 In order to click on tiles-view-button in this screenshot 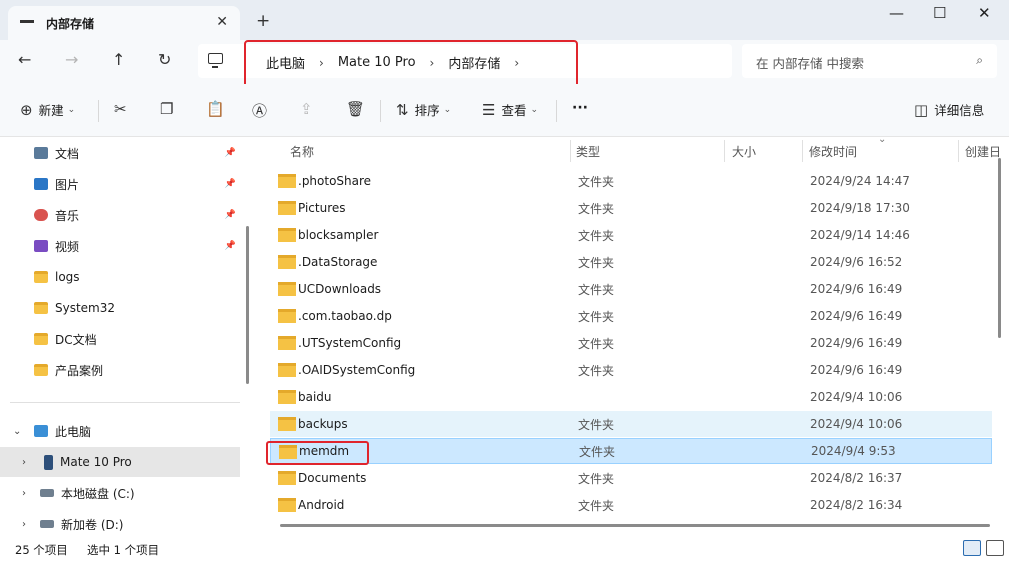, I will do `click(995, 548)`.